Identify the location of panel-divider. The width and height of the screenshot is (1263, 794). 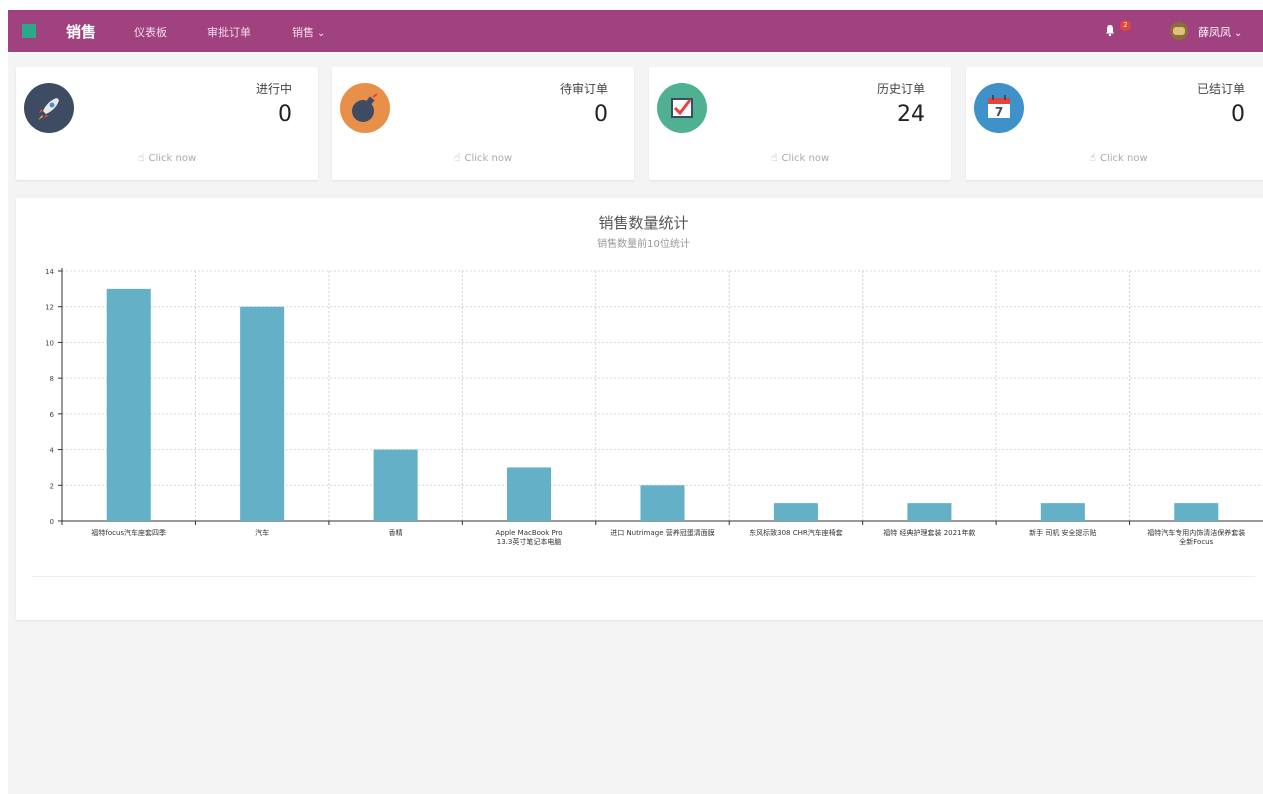
(643, 576).